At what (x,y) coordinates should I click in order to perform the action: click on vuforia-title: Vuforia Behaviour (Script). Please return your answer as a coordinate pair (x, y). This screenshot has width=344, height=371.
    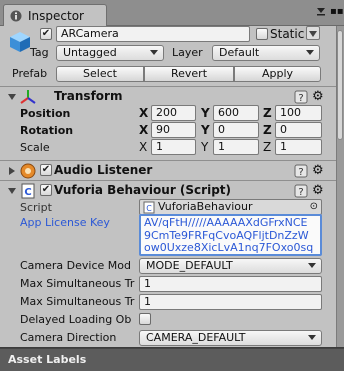
    Looking at the image, I should click on (142, 190).